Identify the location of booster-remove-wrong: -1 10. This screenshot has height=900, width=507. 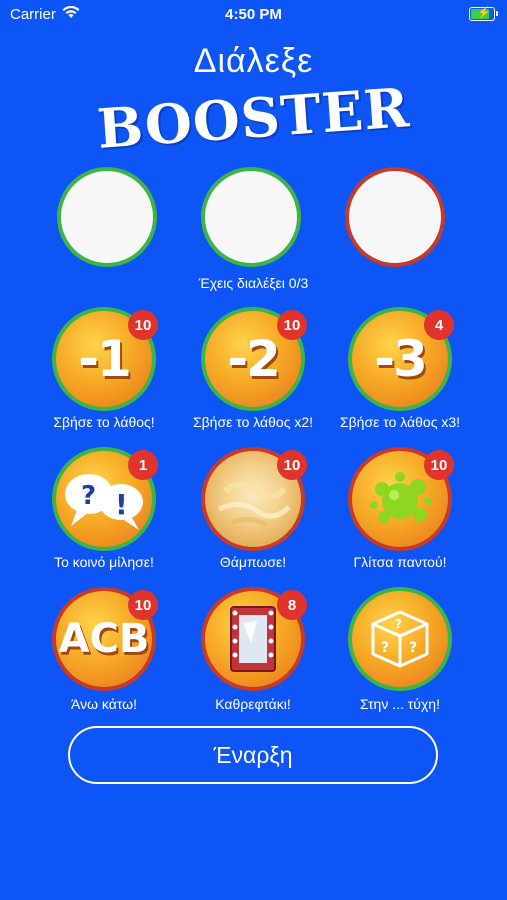
(105, 359).